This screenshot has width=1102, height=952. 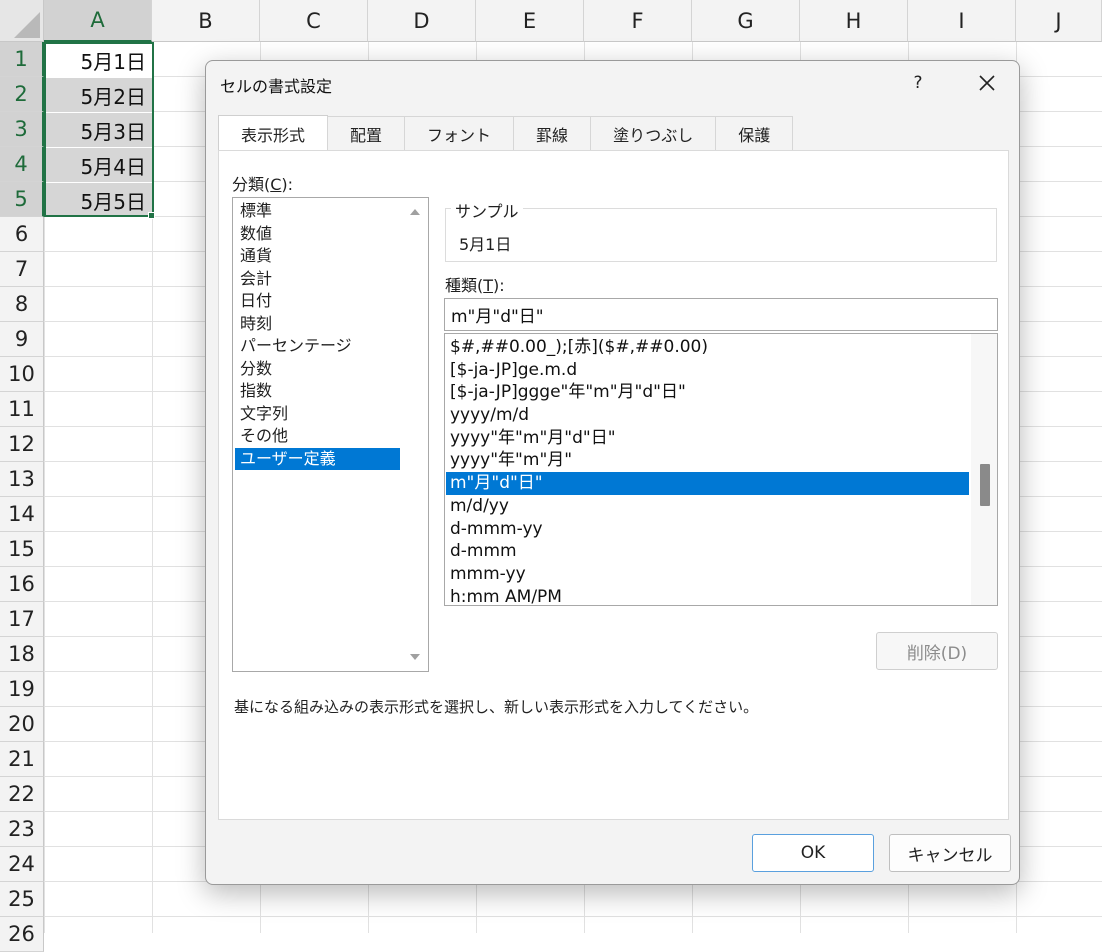 I want to click on format-item: yyyy"年"m"月", so click(x=707, y=460).